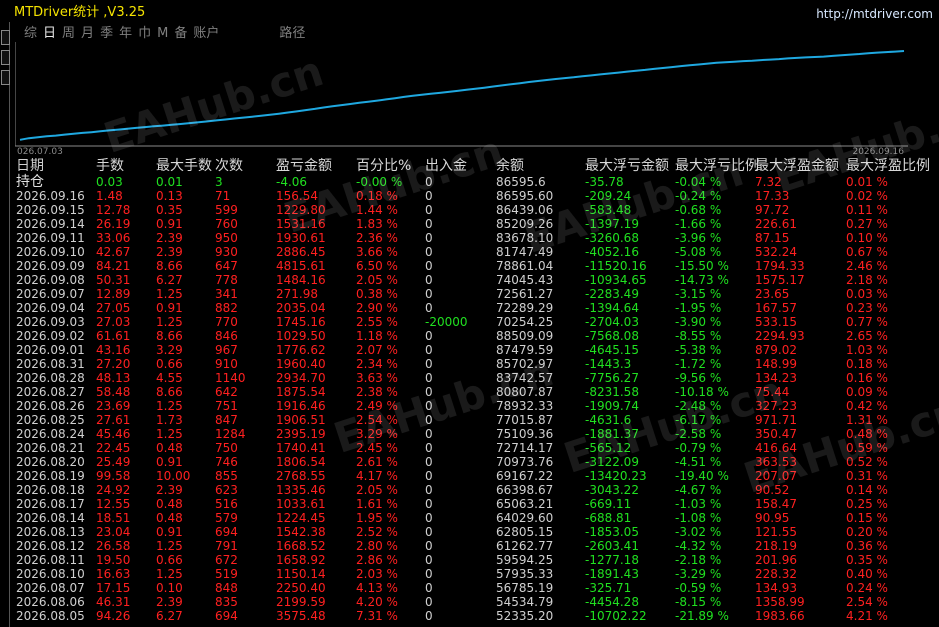  Describe the element at coordinates (525, 364) in the screenshot. I see `cell-balance: 85702.97` at that location.